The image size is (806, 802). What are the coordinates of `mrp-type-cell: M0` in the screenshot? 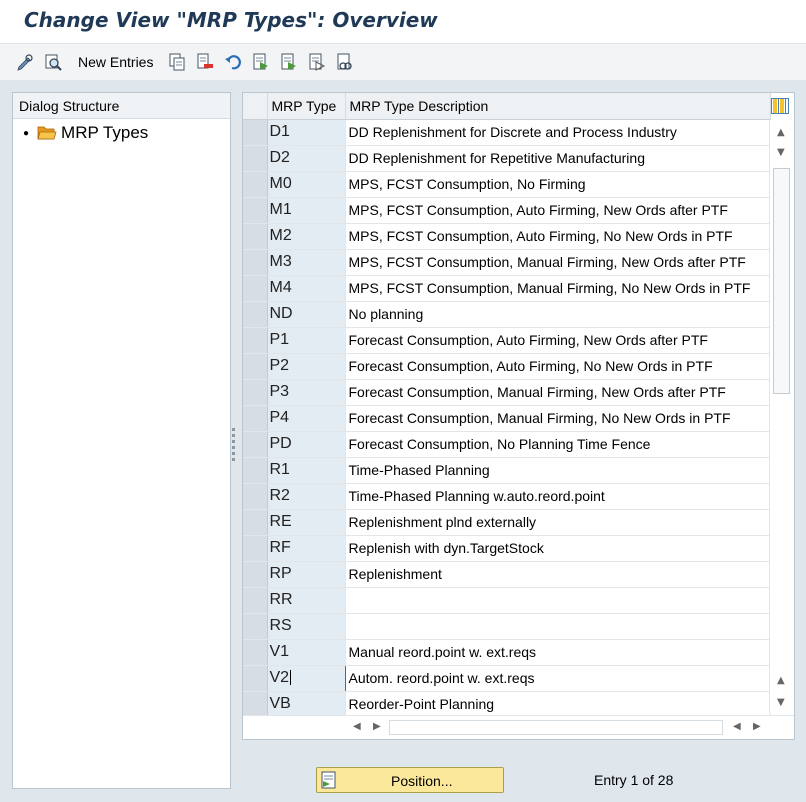 It's located at (306, 184).